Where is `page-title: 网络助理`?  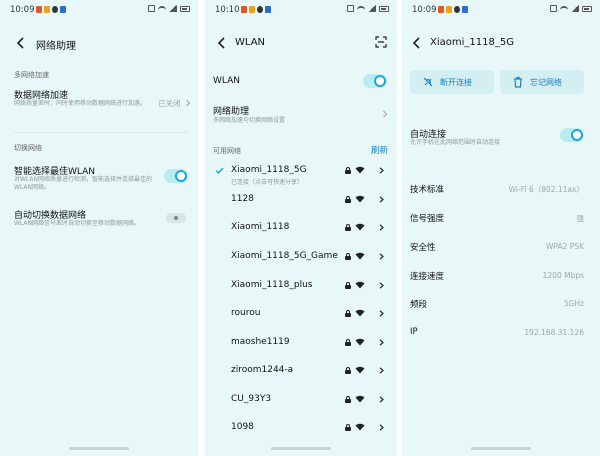
page-title: 网络助理 is located at coordinates (56, 46).